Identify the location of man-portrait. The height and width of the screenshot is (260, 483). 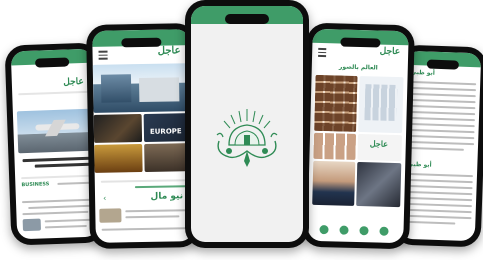
(334, 183).